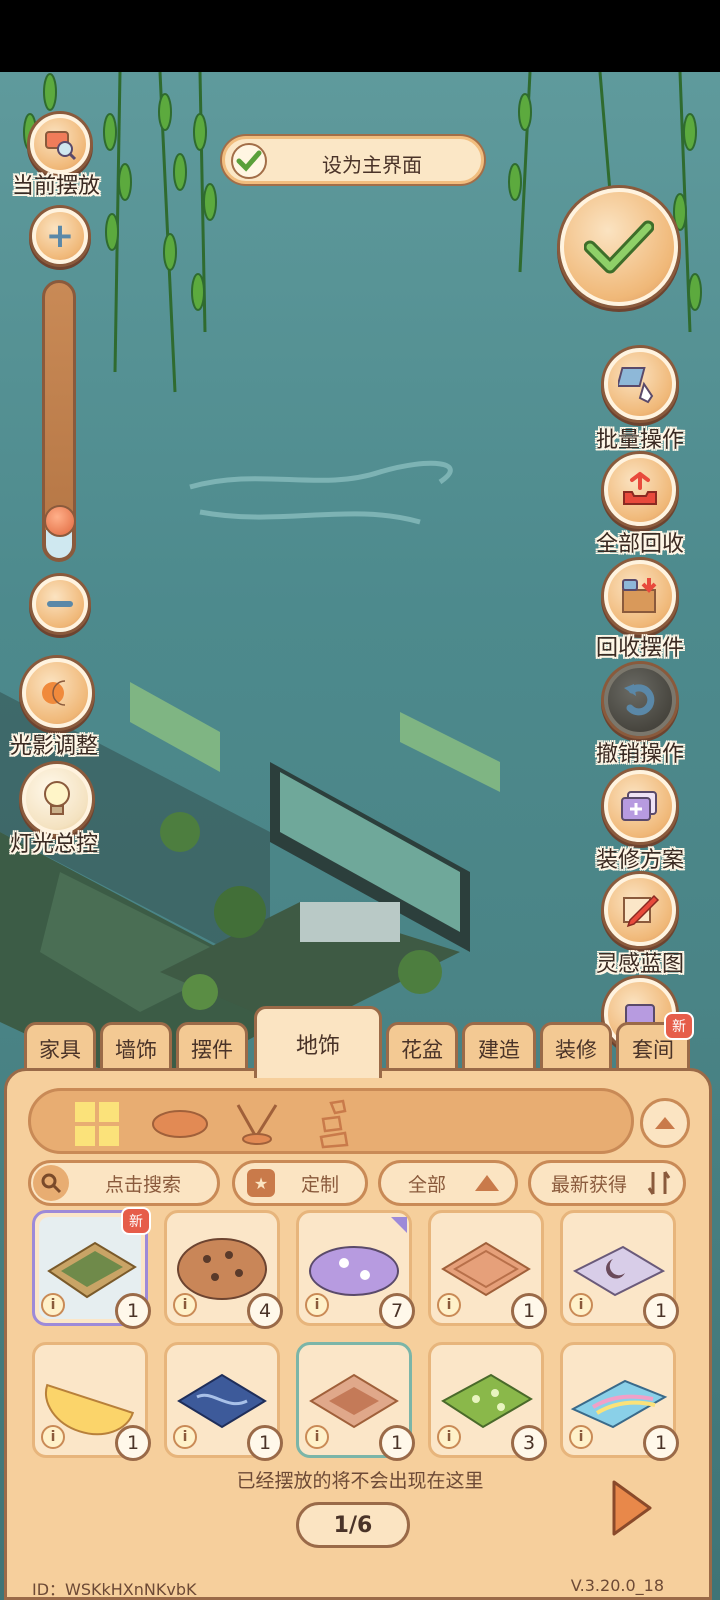 The image size is (720, 1600). I want to click on zoom-in-button: +, so click(60, 236).